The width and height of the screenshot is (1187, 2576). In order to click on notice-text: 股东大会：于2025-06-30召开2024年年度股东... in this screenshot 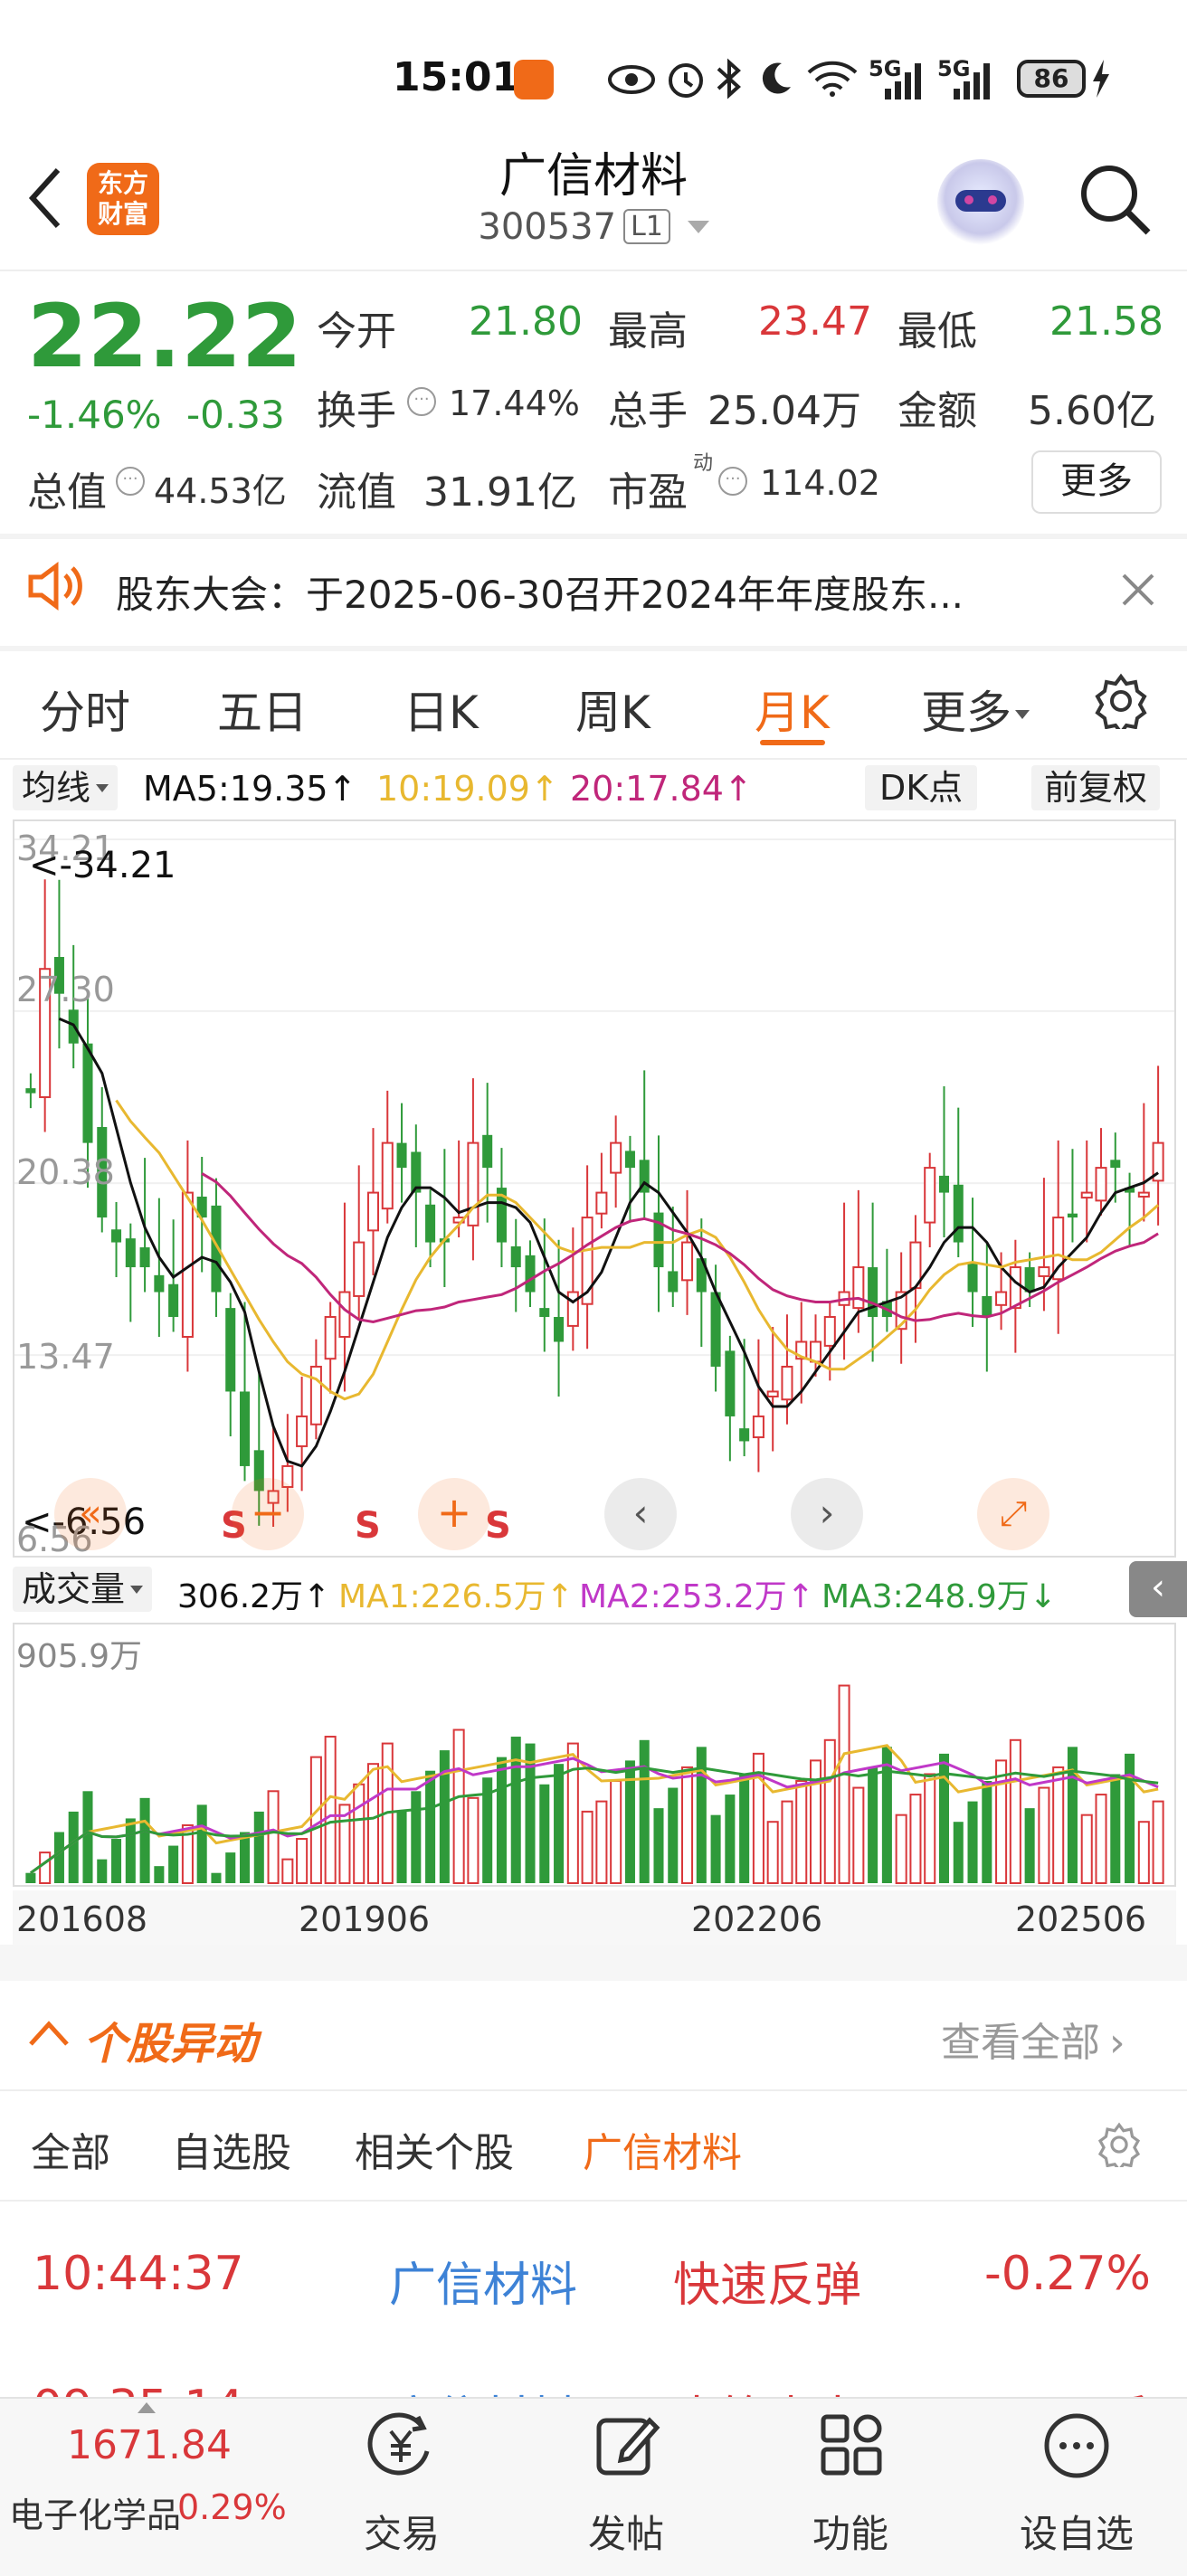, I will do `click(540, 592)`.